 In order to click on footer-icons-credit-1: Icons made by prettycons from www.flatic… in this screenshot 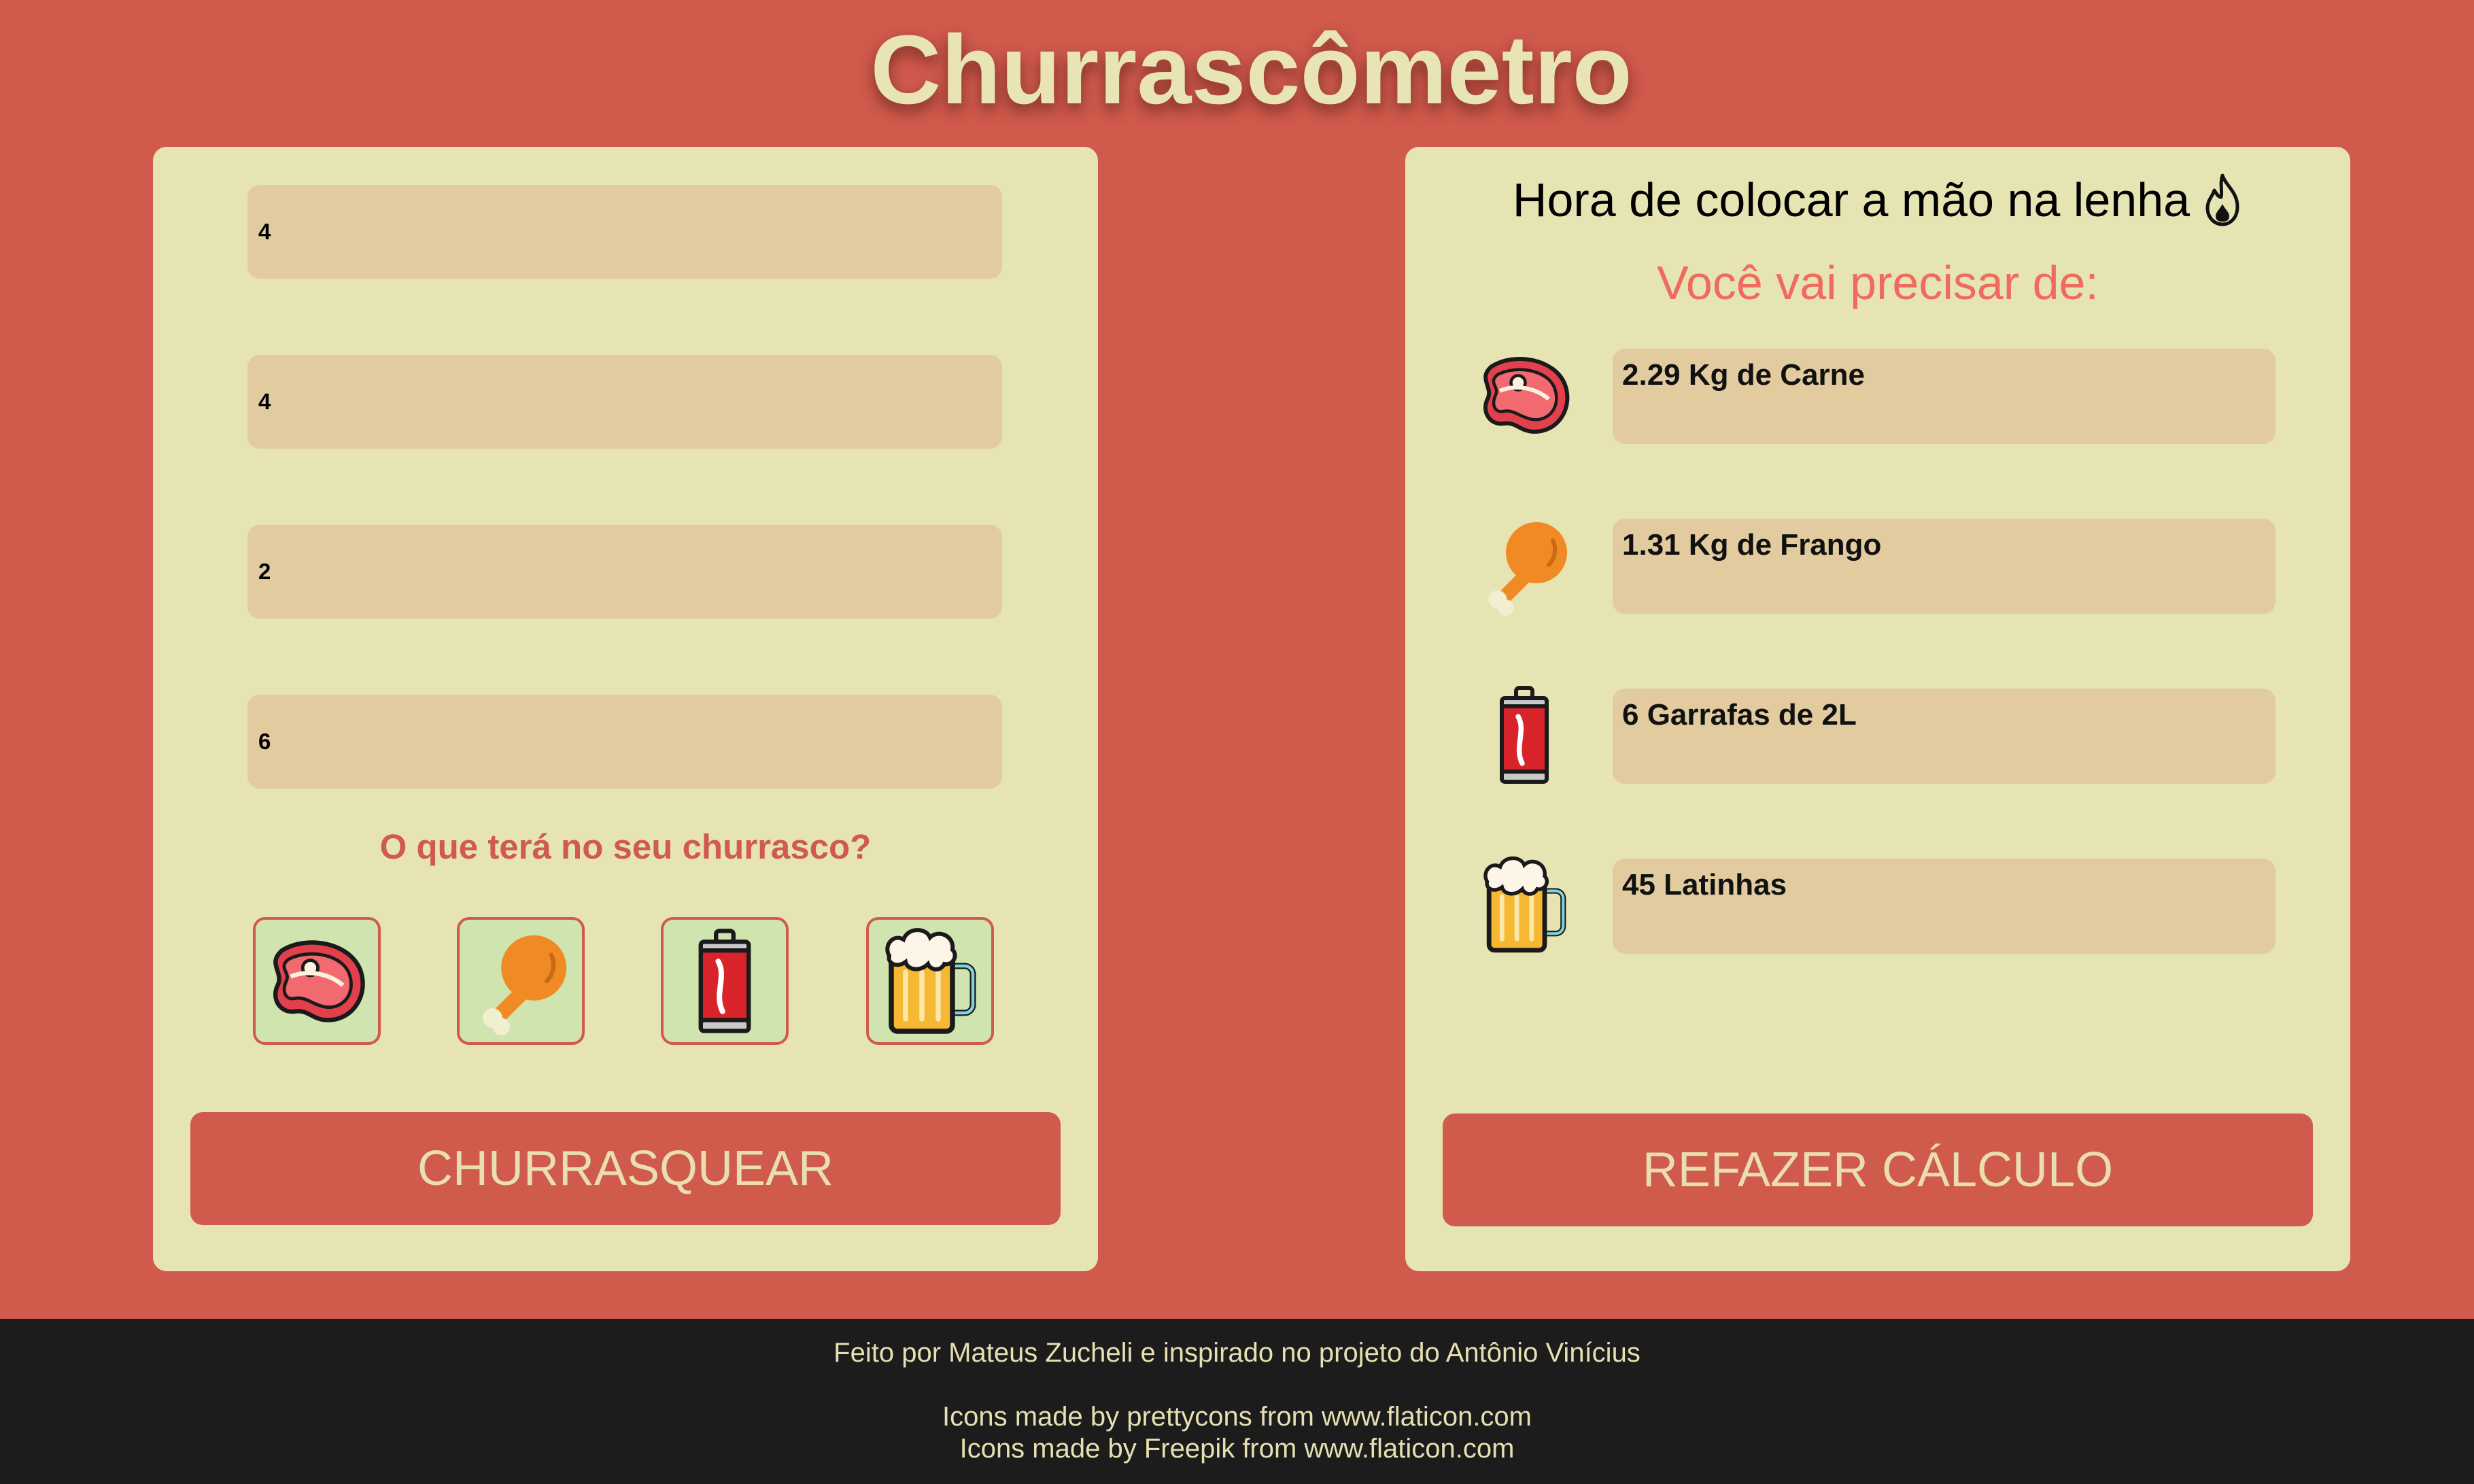, I will do `click(1237, 1417)`.